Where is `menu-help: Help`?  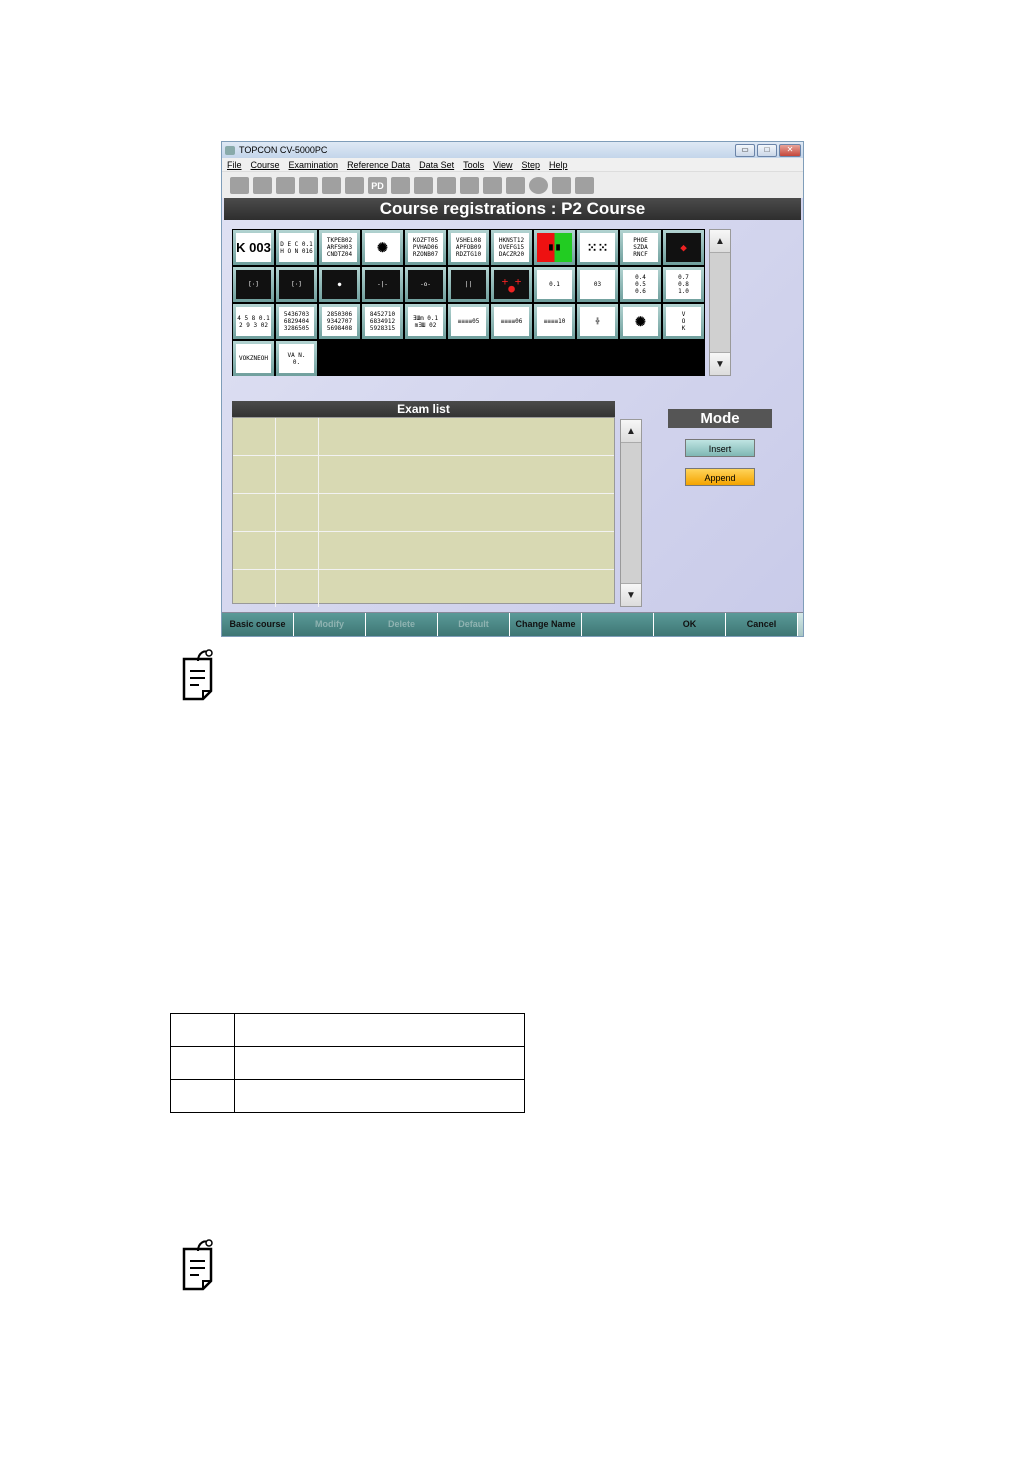
menu-help: Help is located at coordinates (558, 165).